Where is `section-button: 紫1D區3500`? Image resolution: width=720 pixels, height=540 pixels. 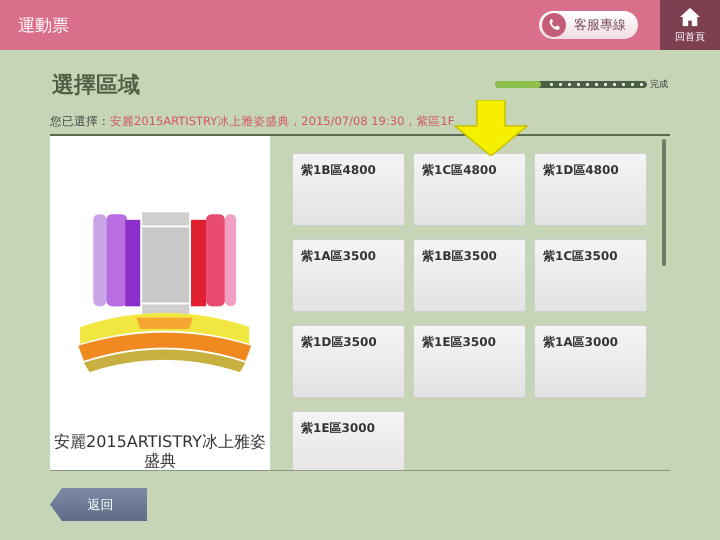 section-button: 紫1D區3500 is located at coordinates (348, 361).